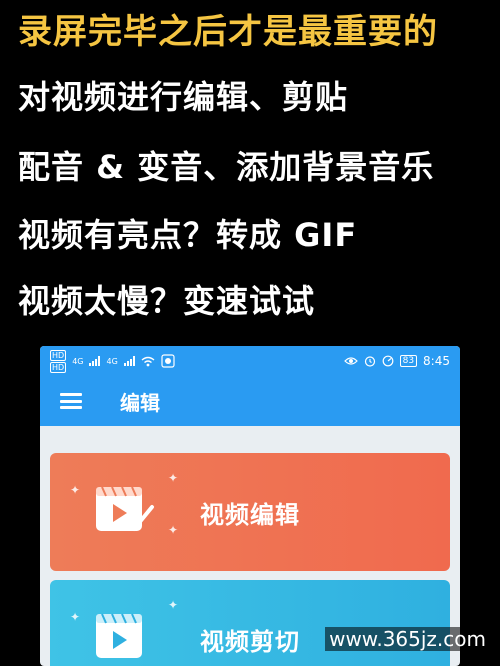 This screenshot has height=666, width=500. I want to click on network-type-1: 4G, so click(78, 361).